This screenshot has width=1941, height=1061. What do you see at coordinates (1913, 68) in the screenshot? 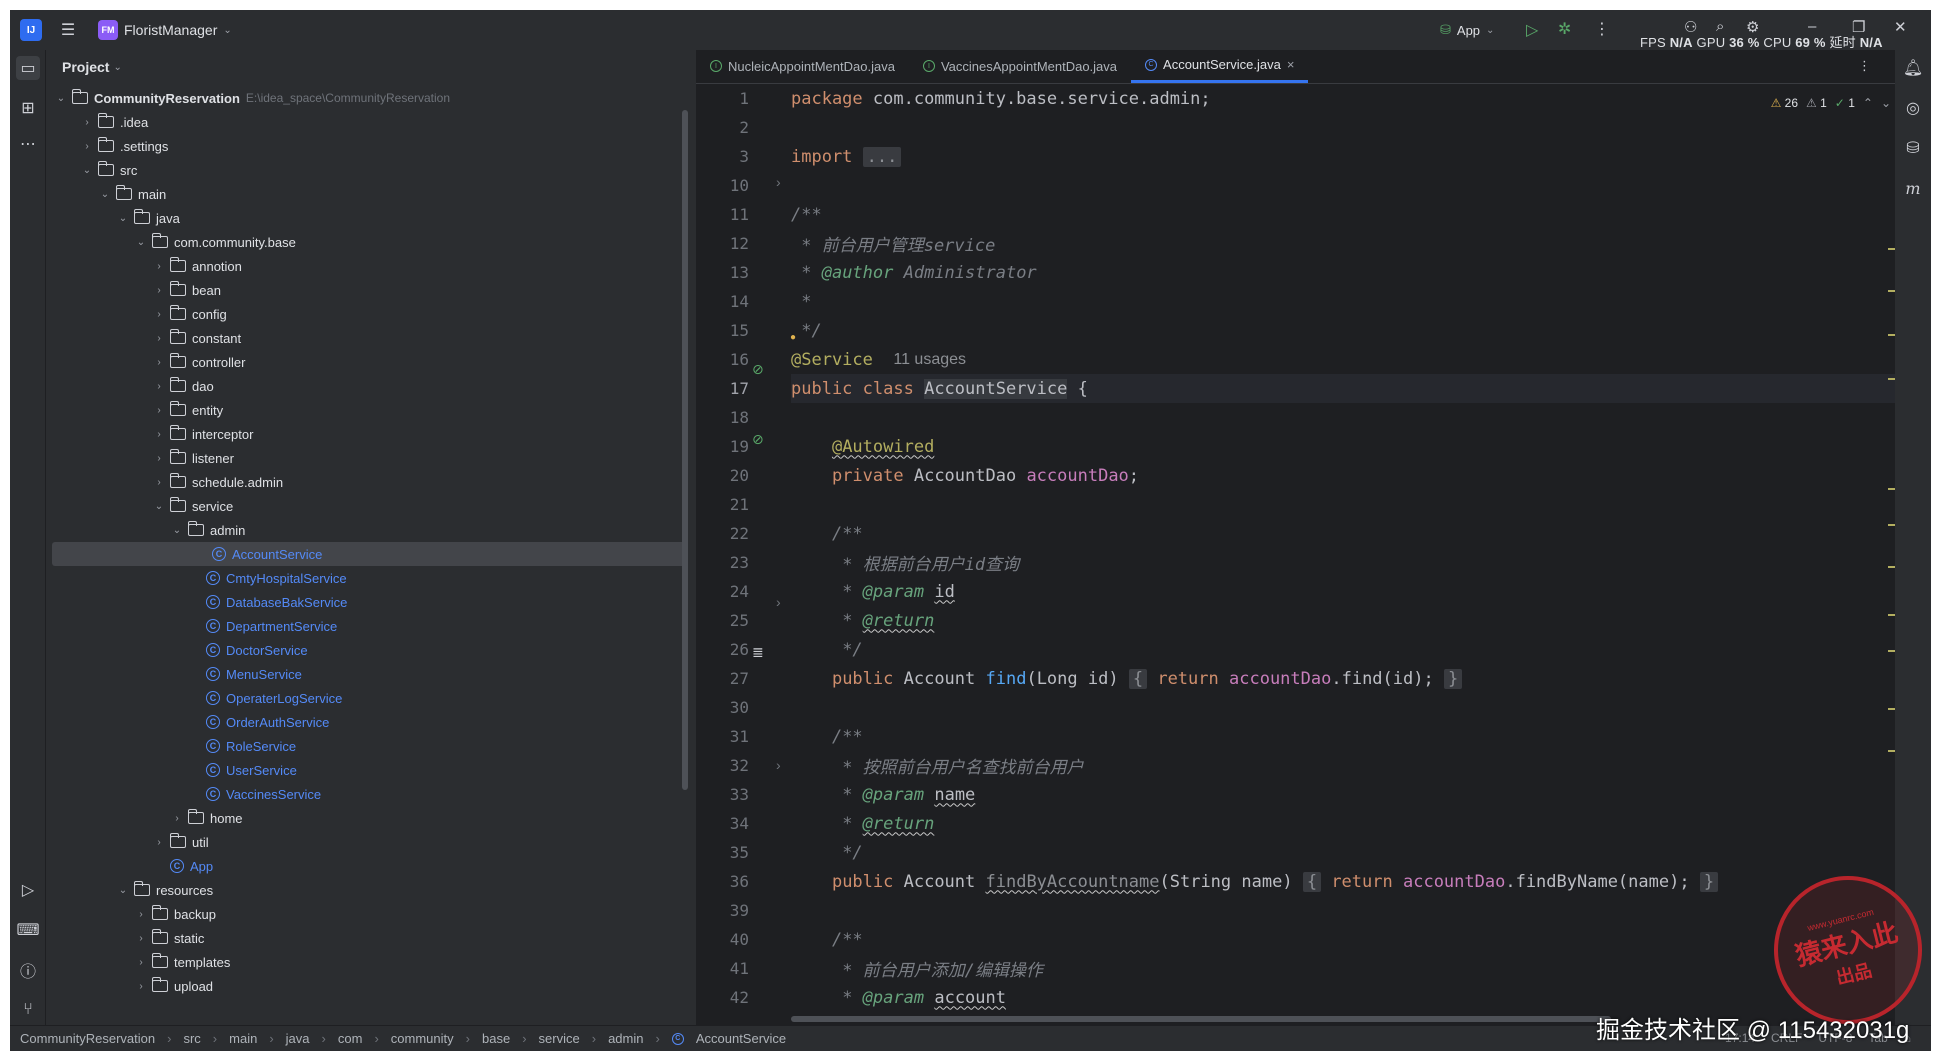
I see `notifications-icon: 🔔︎` at bounding box center [1913, 68].